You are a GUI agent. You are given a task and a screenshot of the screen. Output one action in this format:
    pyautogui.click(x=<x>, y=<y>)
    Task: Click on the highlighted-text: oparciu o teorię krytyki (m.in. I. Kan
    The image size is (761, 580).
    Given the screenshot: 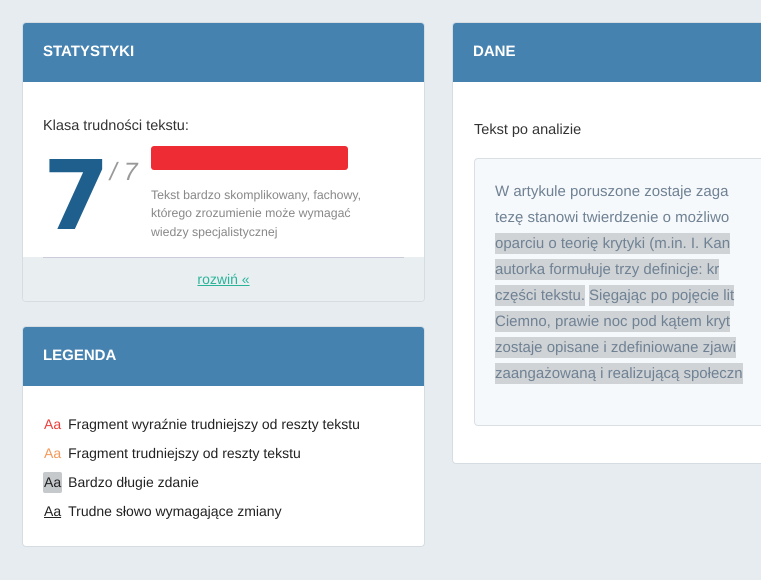 What is the action you would take?
    pyautogui.click(x=612, y=243)
    